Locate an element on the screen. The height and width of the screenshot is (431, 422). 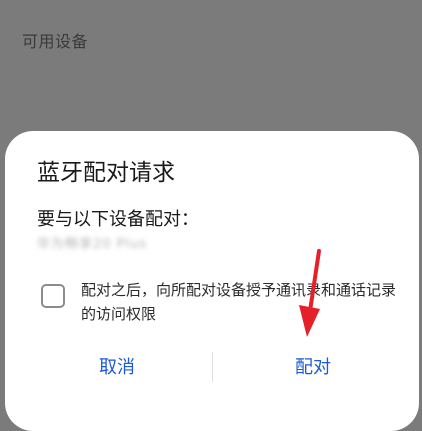
dialog-title: 蓝牙配对请求 is located at coordinates (106, 173).